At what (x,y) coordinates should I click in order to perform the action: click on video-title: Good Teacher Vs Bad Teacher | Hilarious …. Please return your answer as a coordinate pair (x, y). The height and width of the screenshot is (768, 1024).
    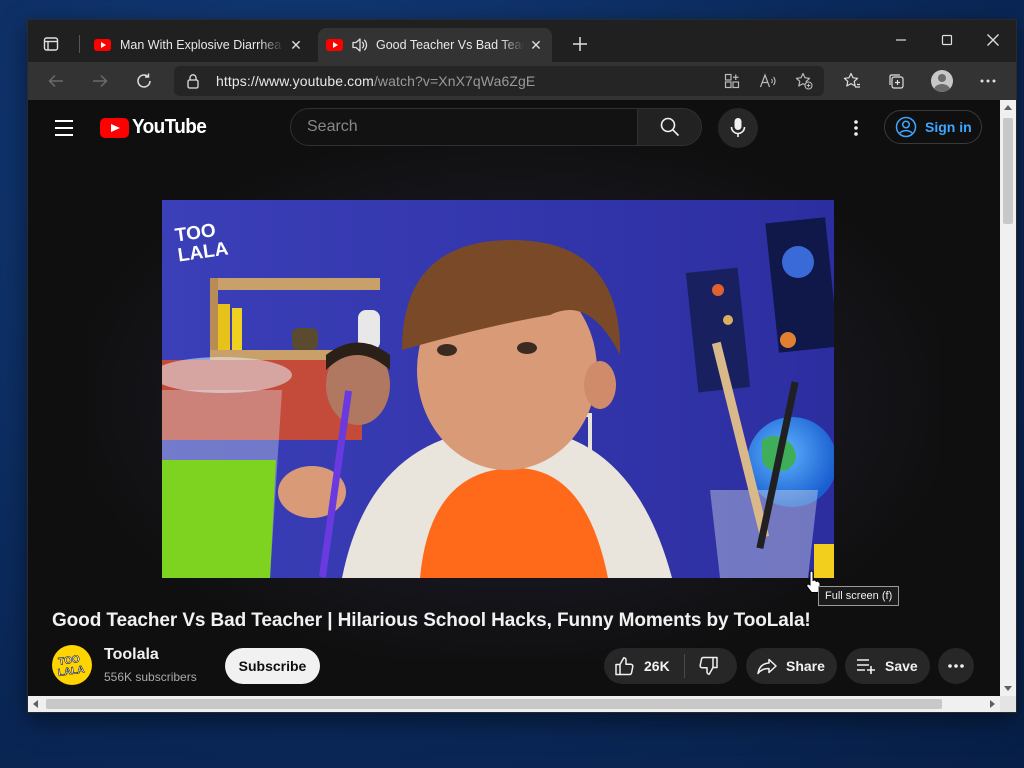
    Looking at the image, I should click on (431, 620).